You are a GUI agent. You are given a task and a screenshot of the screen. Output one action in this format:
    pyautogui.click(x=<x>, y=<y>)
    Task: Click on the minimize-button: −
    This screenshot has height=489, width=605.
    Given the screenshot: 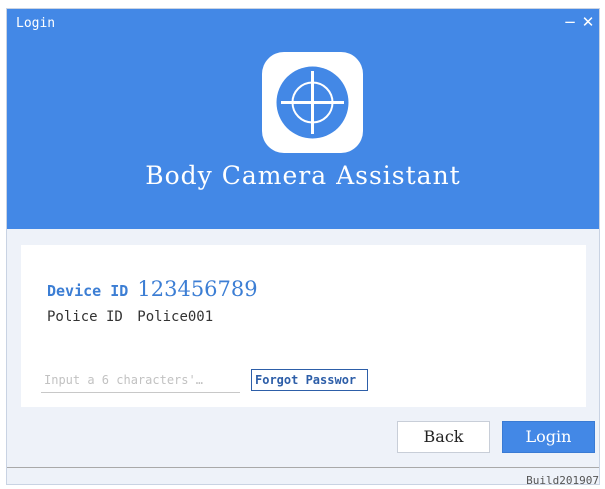 What is the action you would take?
    pyautogui.click(x=570, y=22)
    